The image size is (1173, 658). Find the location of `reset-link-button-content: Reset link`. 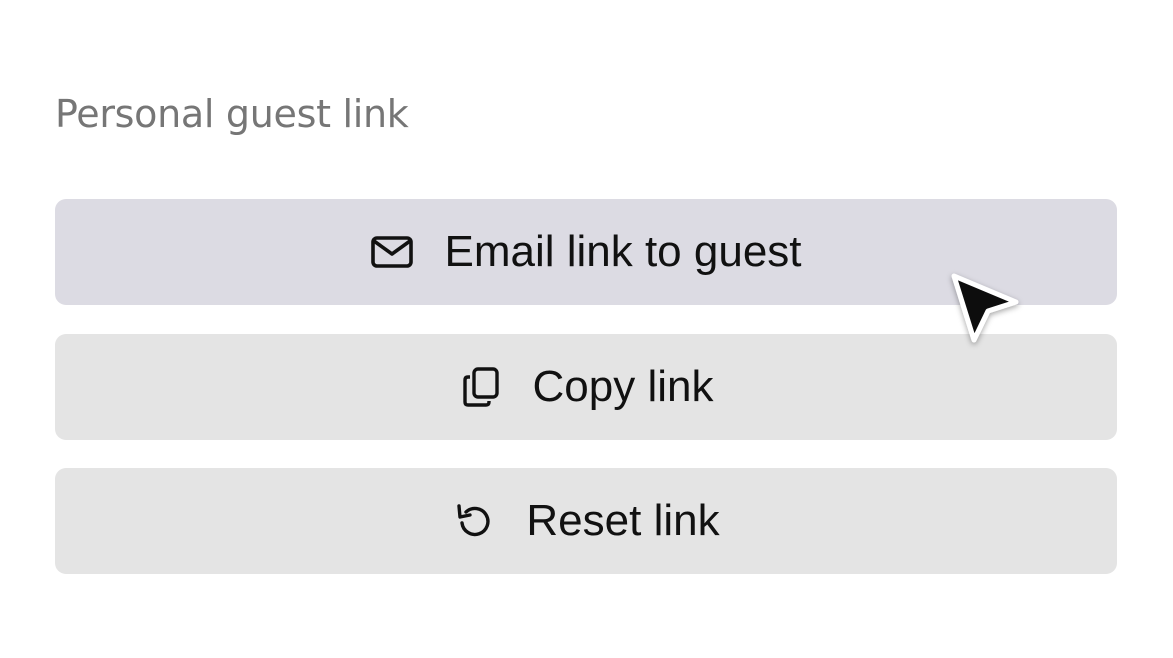

reset-link-button-content: Reset link is located at coordinates (586, 521).